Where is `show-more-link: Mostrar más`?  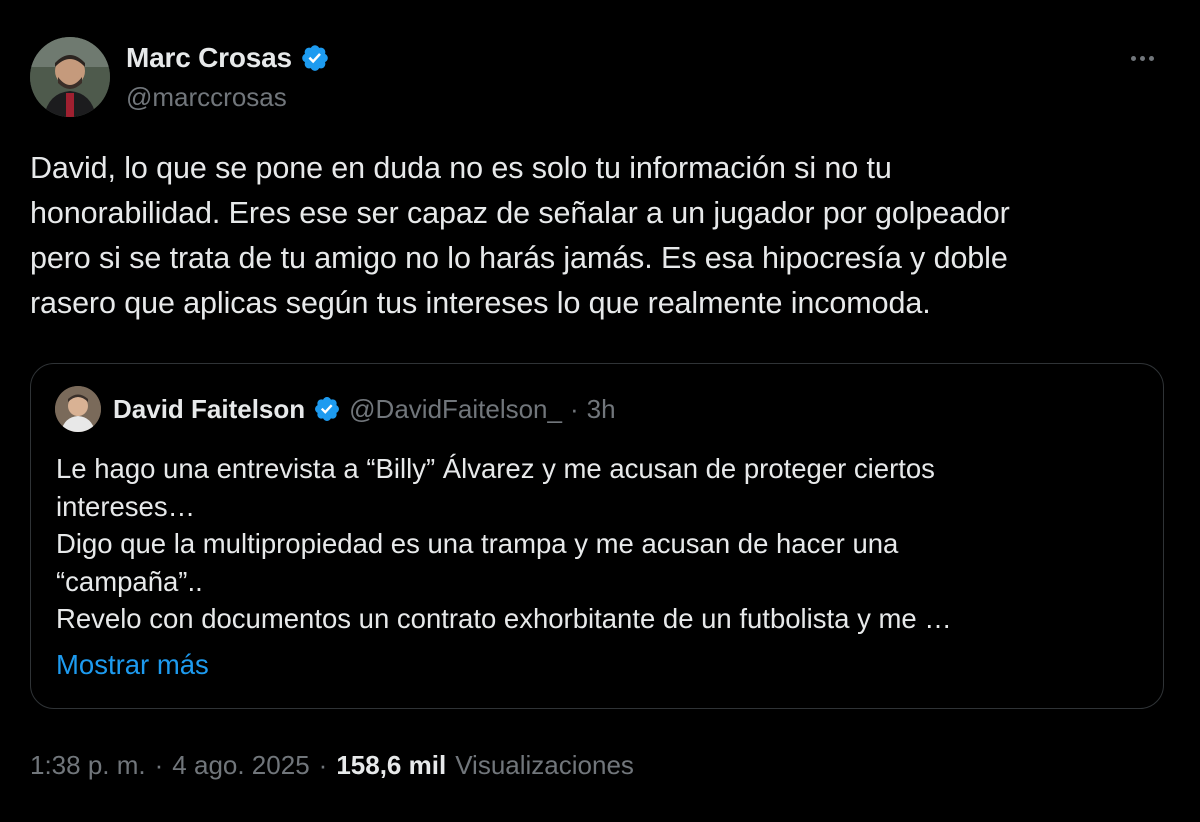
show-more-link: Mostrar más is located at coordinates (132, 665).